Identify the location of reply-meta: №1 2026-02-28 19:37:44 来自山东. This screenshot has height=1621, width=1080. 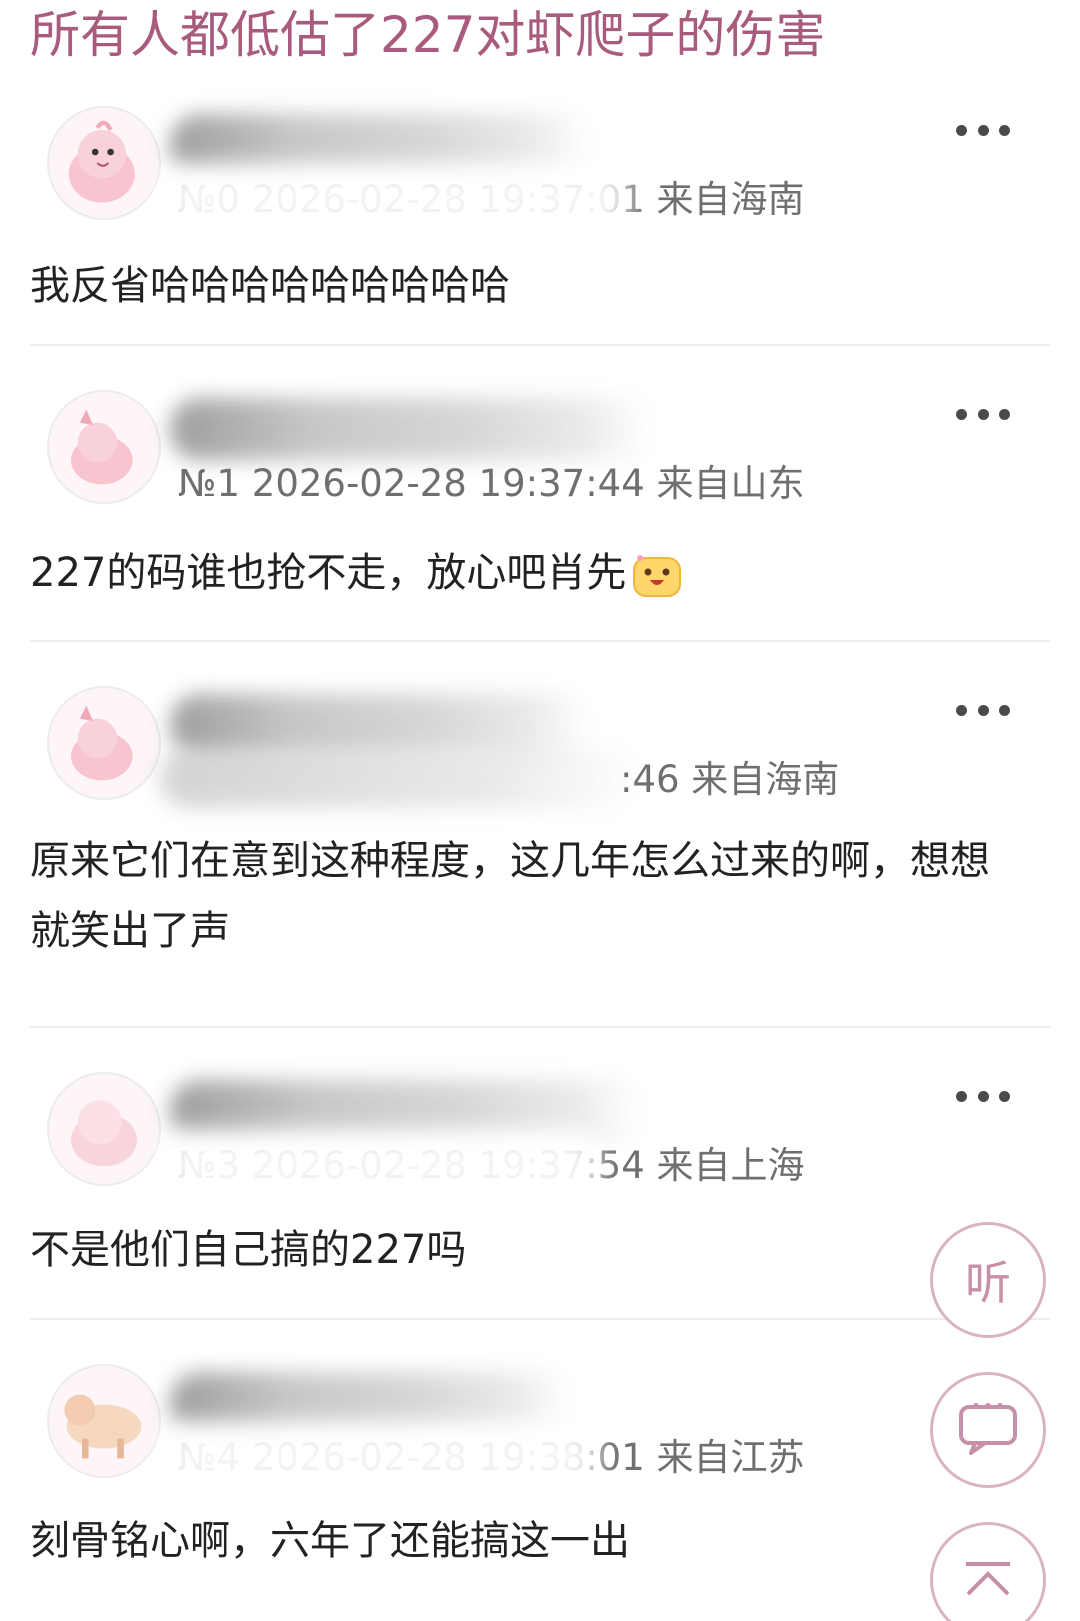
(491, 483).